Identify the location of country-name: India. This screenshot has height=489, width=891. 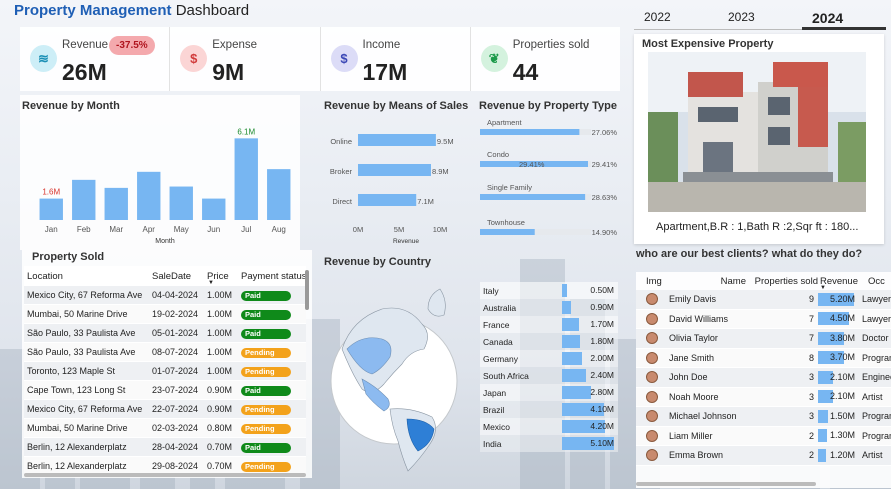
(492, 443).